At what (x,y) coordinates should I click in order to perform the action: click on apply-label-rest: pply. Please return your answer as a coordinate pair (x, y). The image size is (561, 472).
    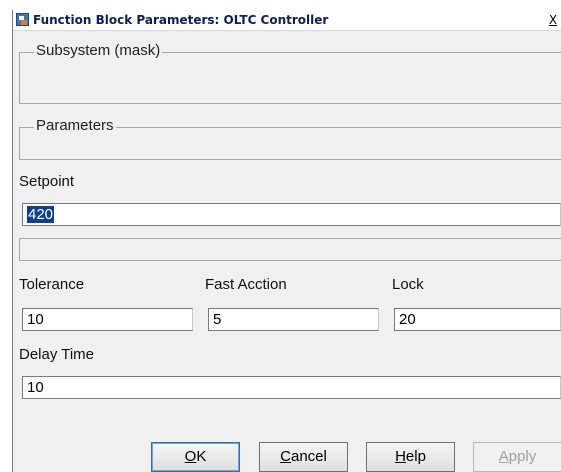
    Looking at the image, I should click on (522, 456).